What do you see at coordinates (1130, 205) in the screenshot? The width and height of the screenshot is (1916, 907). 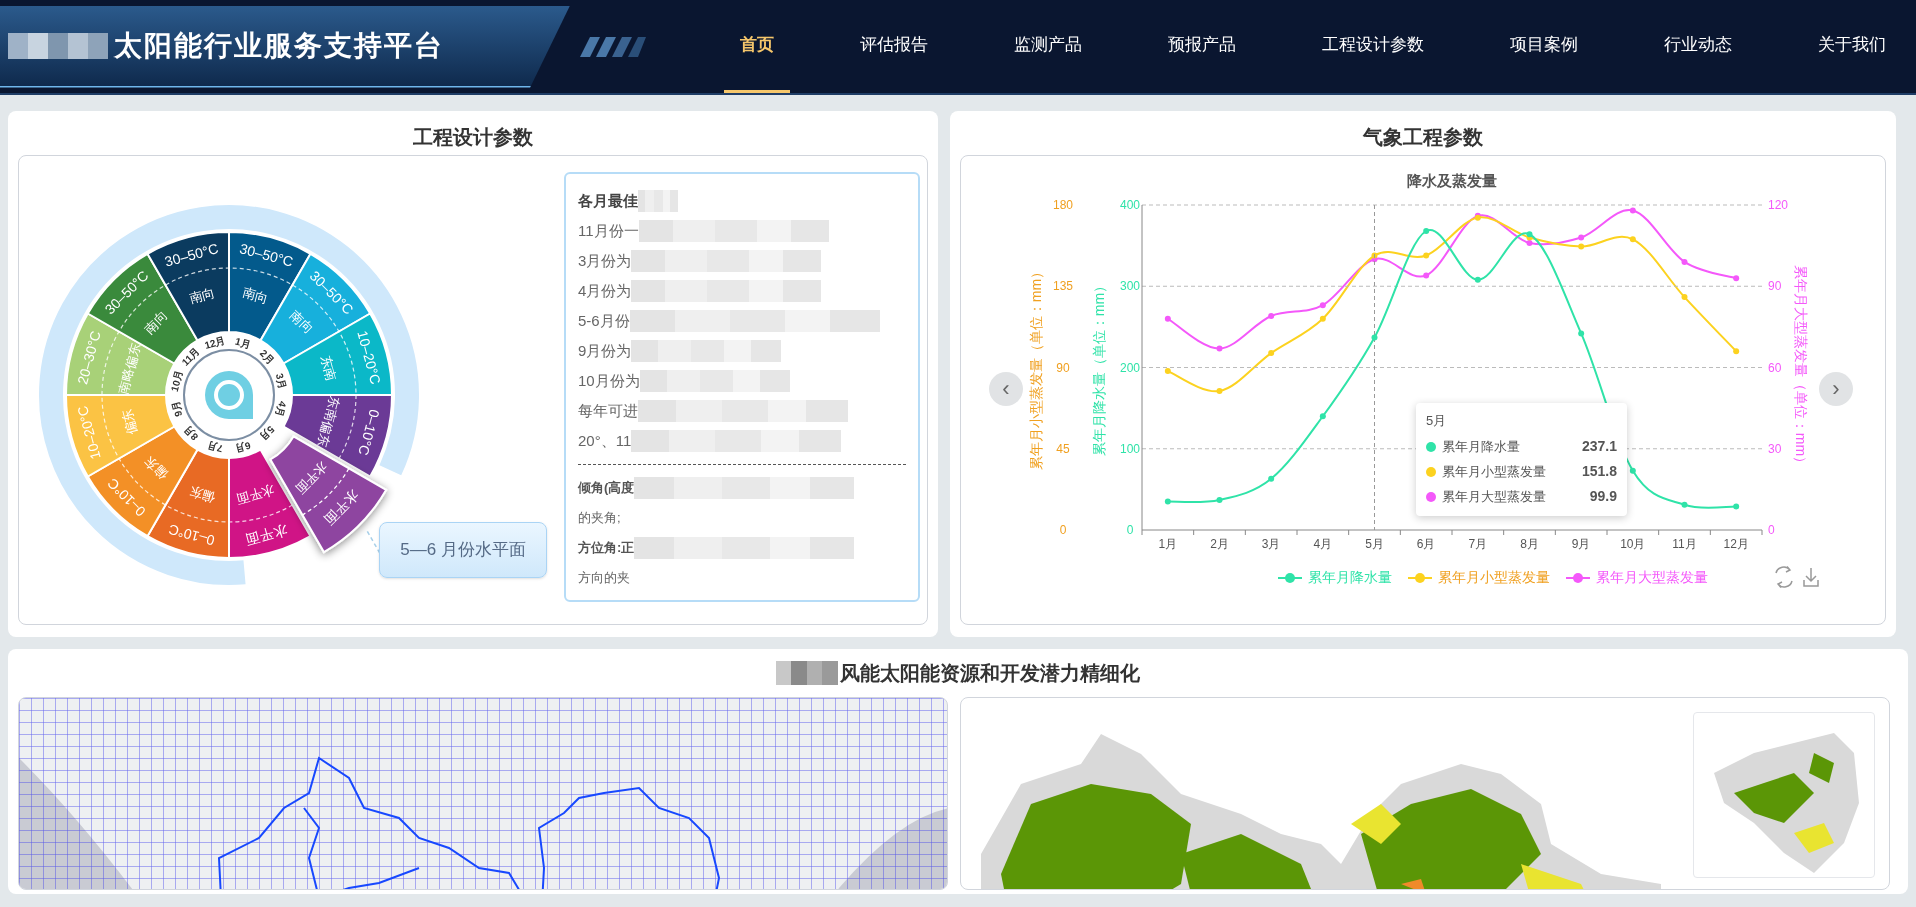 I see `axis-tick-label: 400` at bounding box center [1130, 205].